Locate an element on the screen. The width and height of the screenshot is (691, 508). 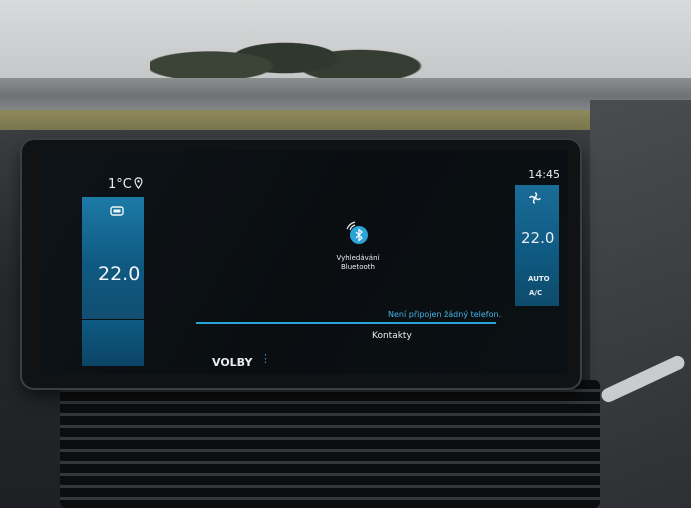
bluetooth-title-line1: Vyhledávání is located at coordinates (358, 258).